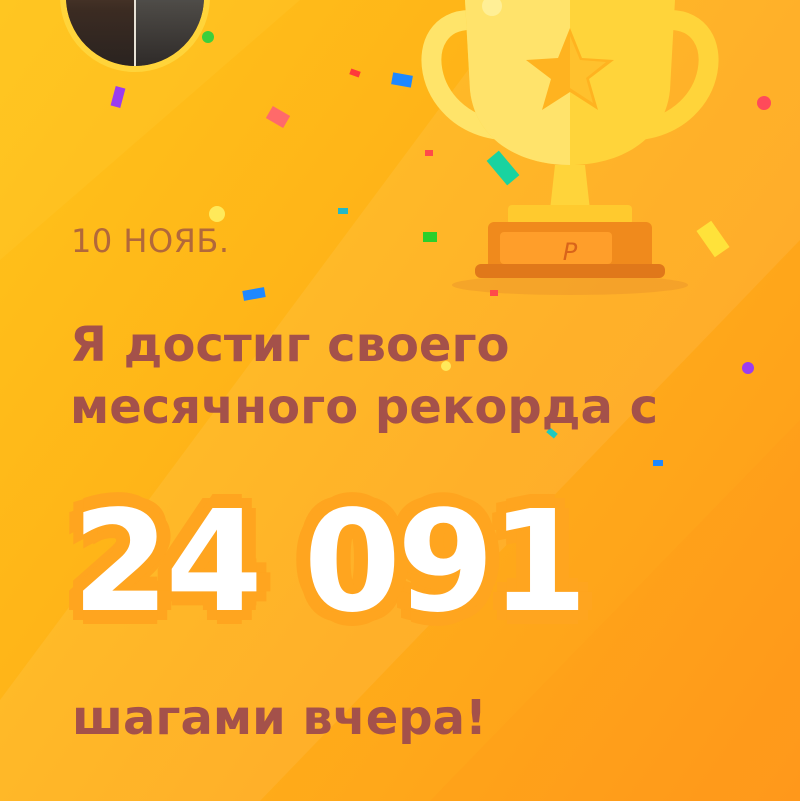  I want to click on svg-text: P, so click(570, 252).